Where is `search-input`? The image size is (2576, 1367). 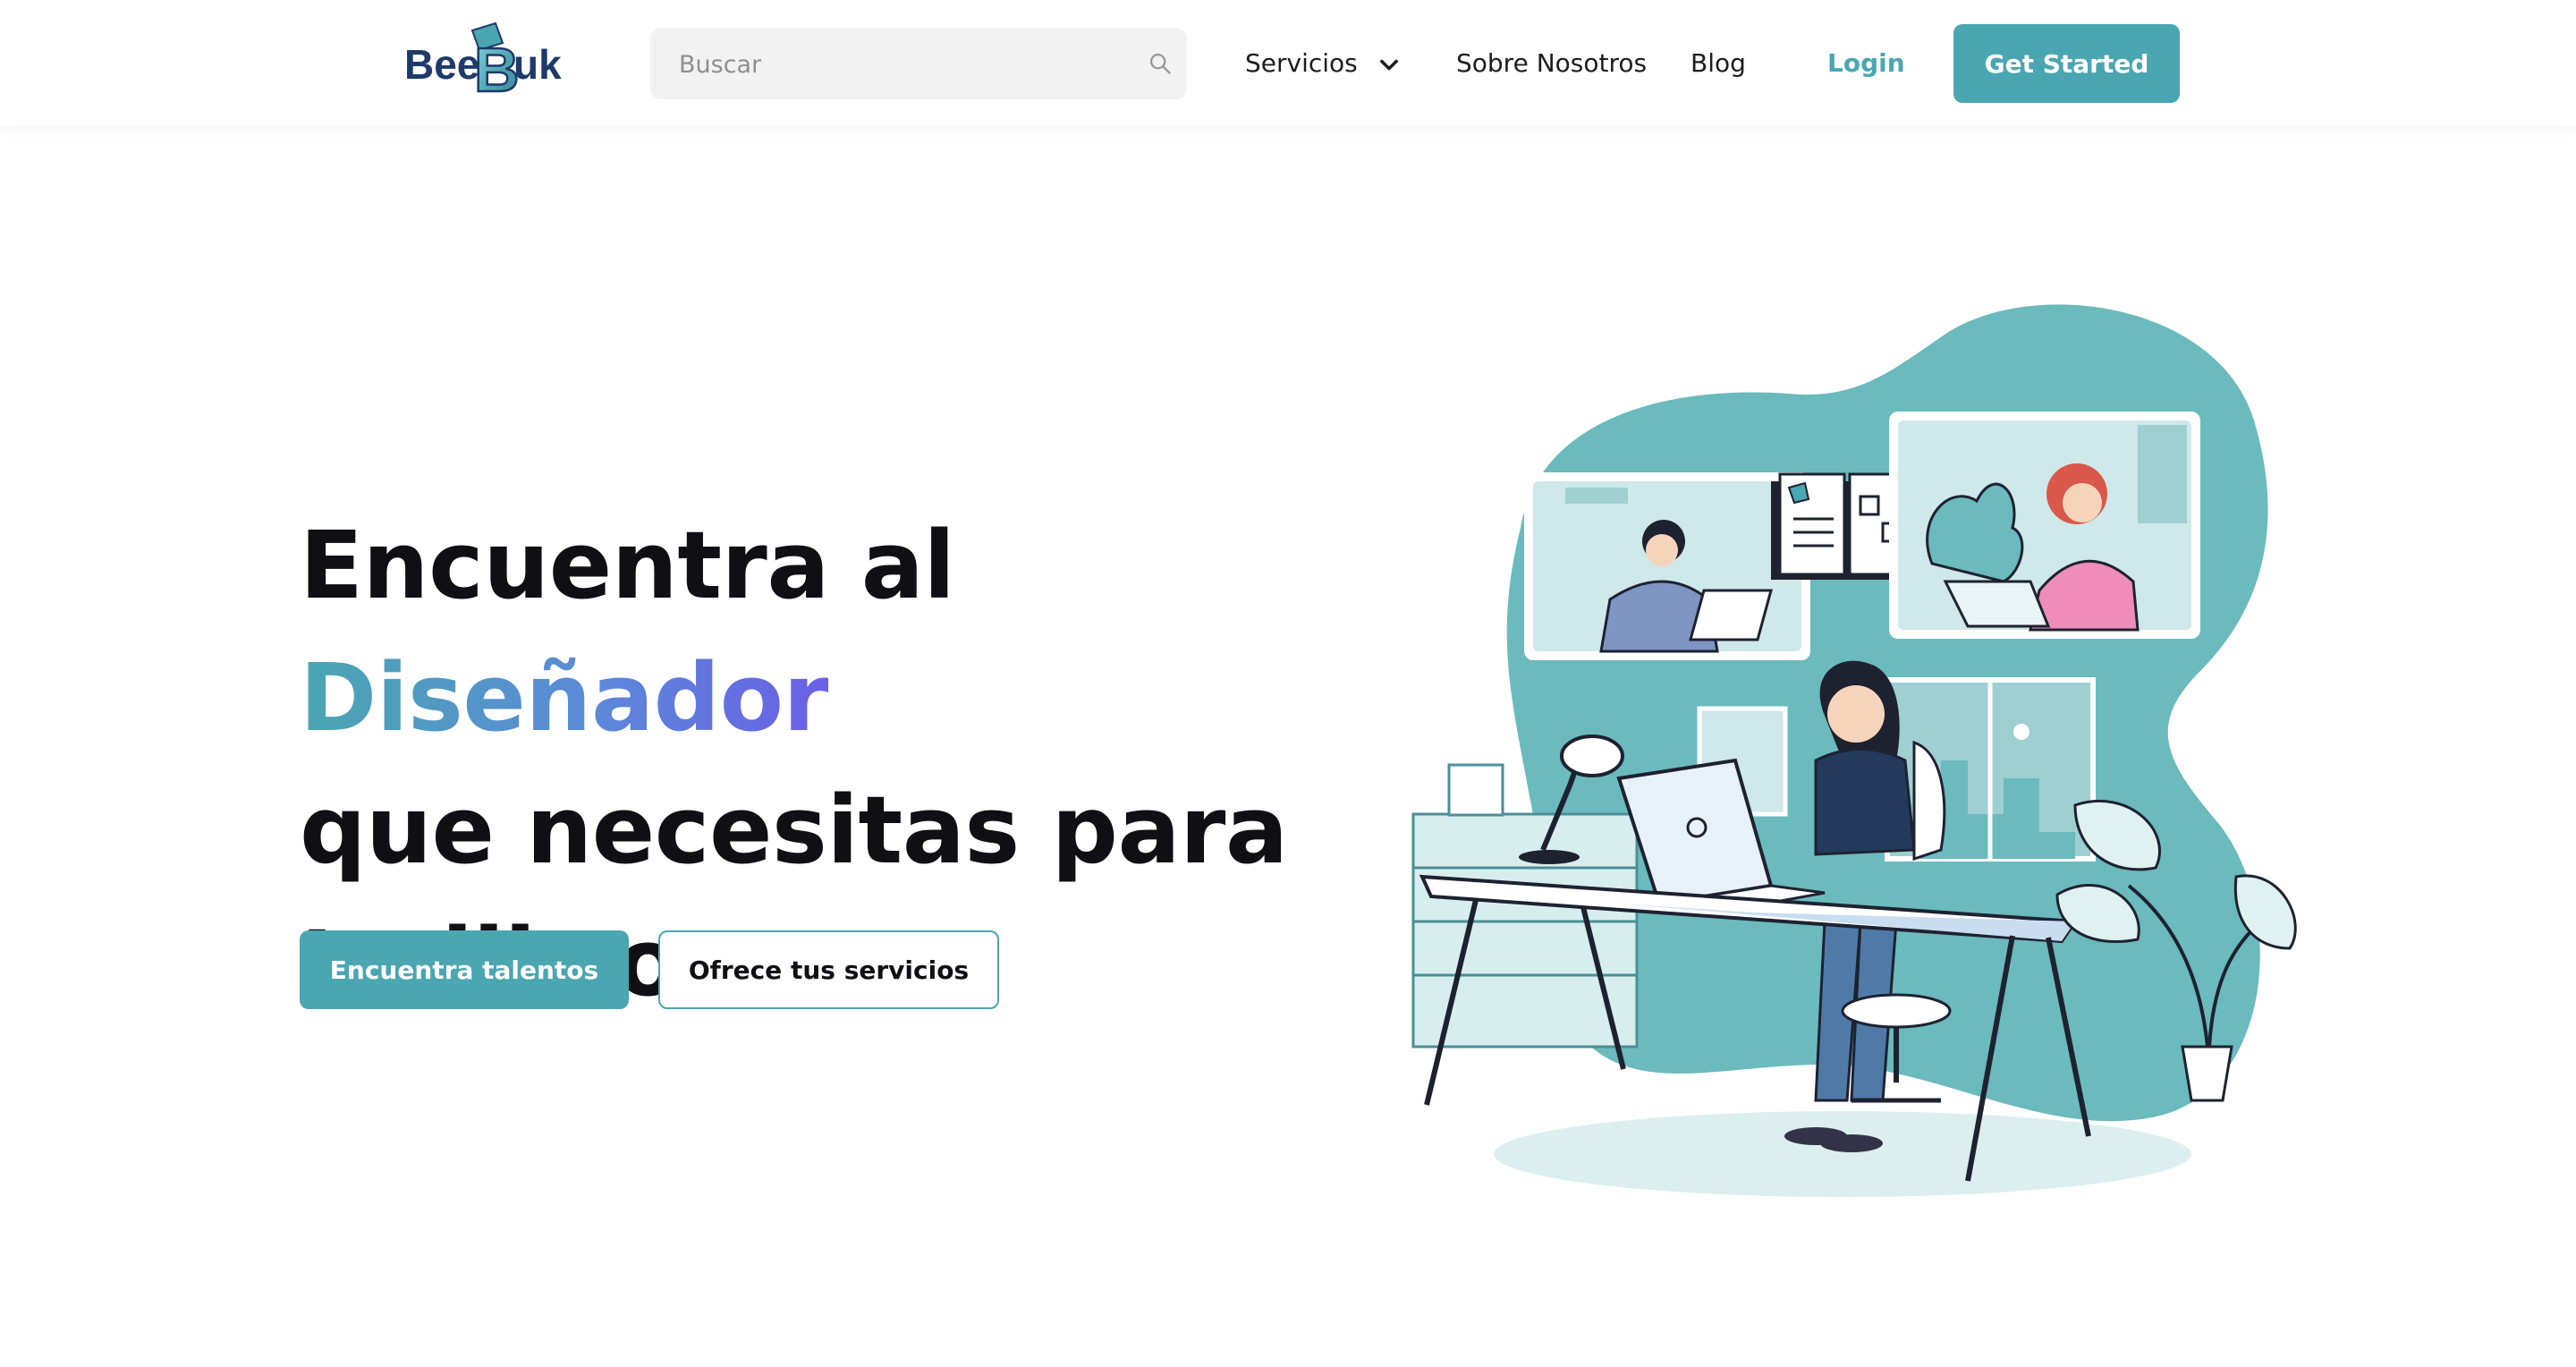
search-input is located at coordinates (898, 64).